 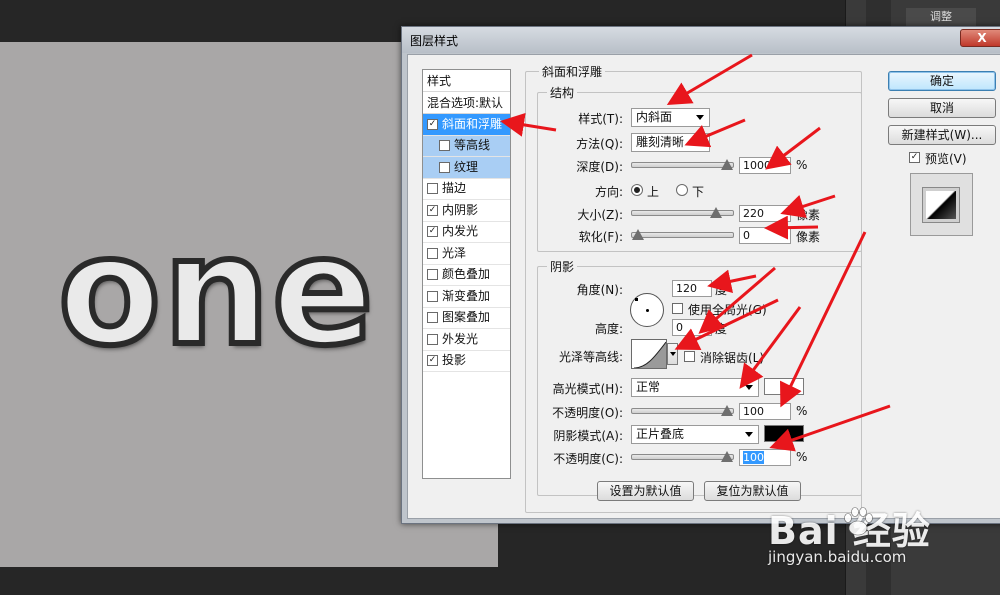 What do you see at coordinates (942, 108) in the screenshot?
I see `cancel-button: 取消` at bounding box center [942, 108].